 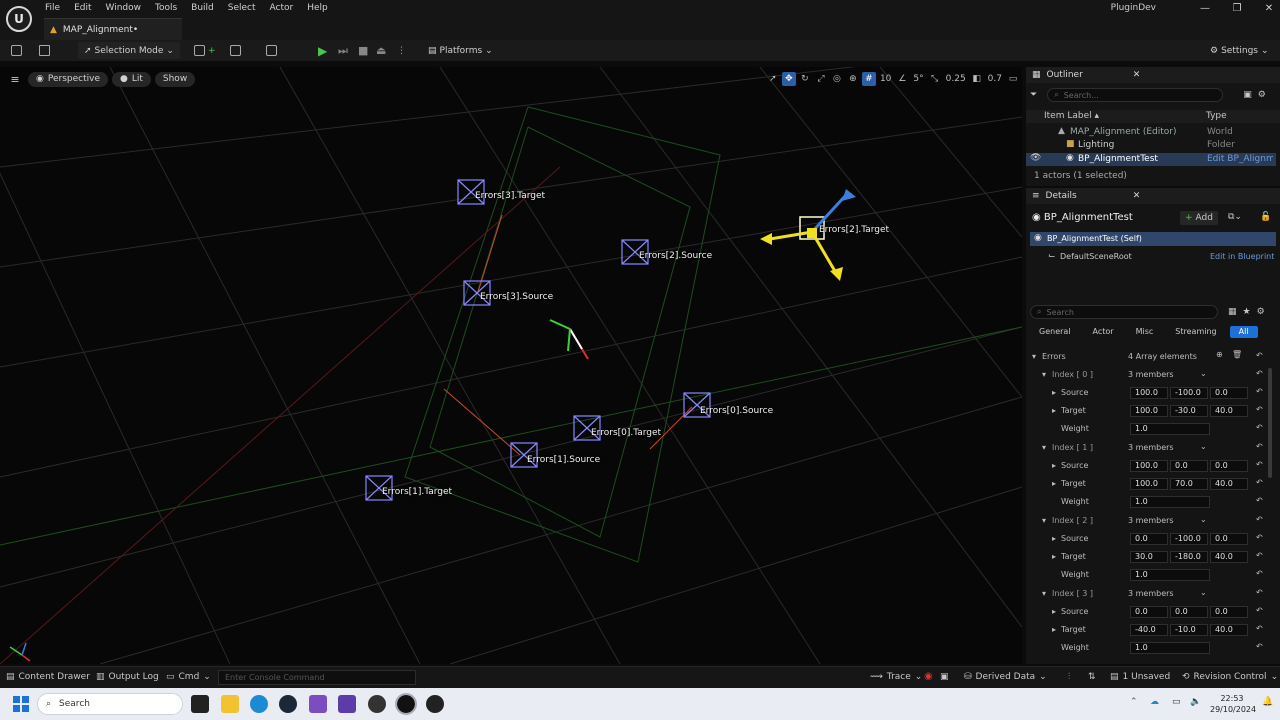 What do you see at coordinates (1270, 423) in the screenshot?
I see `details-scrollbar` at bounding box center [1270, 423].